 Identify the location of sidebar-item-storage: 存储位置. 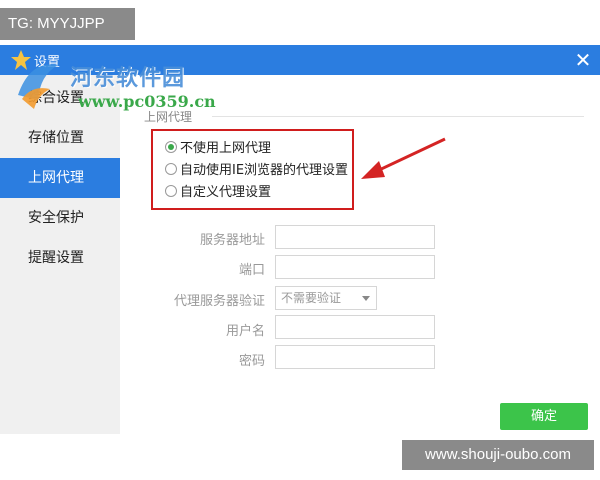
(60, 138).